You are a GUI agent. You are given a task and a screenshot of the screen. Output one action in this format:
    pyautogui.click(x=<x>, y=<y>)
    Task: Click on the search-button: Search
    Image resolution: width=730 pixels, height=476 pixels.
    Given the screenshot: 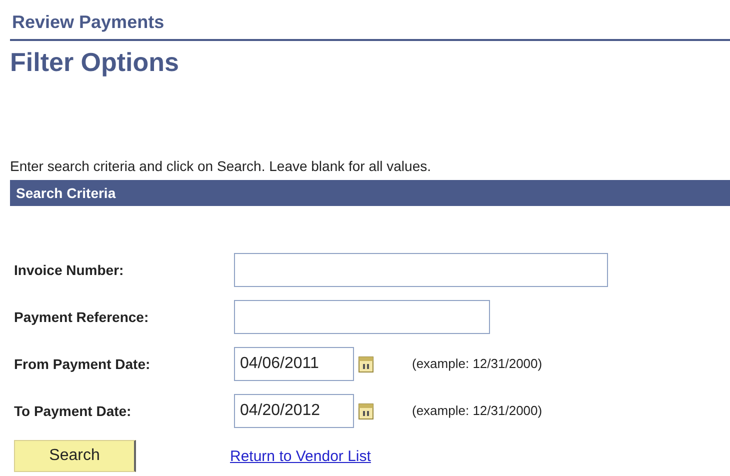 What is the action you would take?
    pyautogui.click(x=75, y=456)
    